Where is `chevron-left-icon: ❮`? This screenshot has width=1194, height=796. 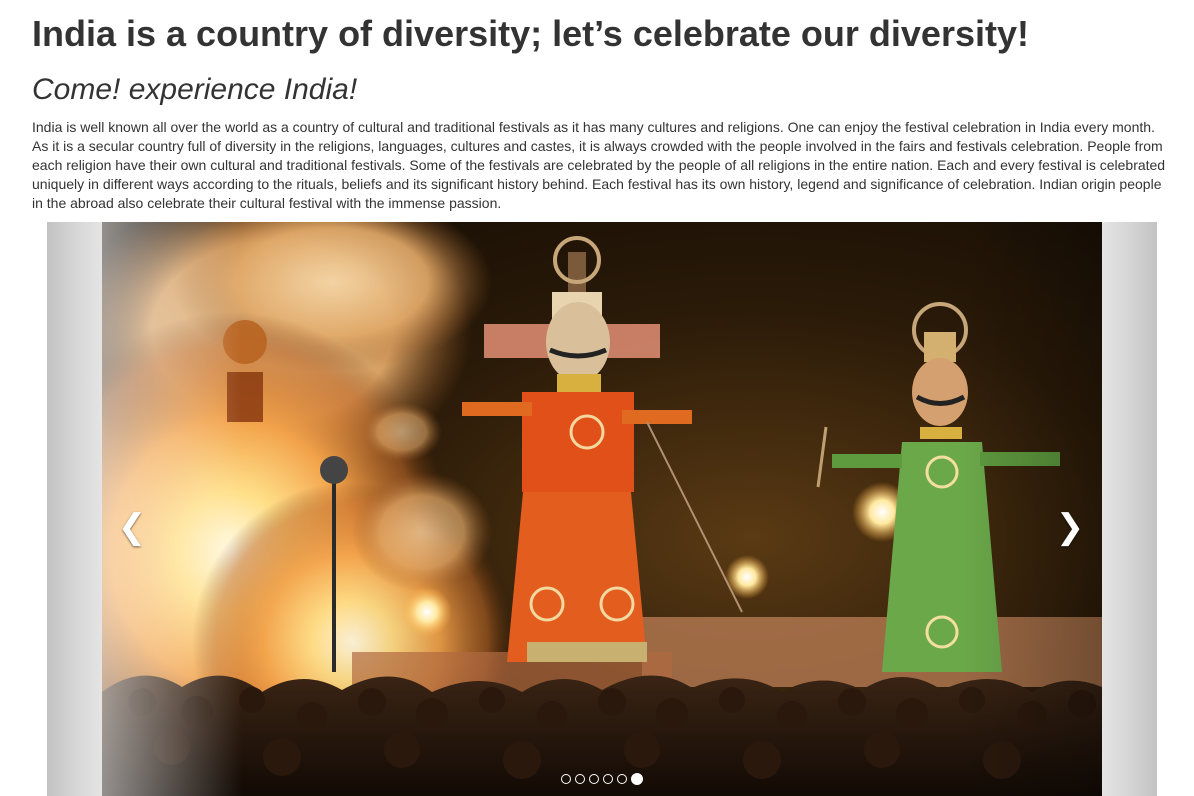
chevron-left-icon: ❮ is located at coordinates (132, 527).